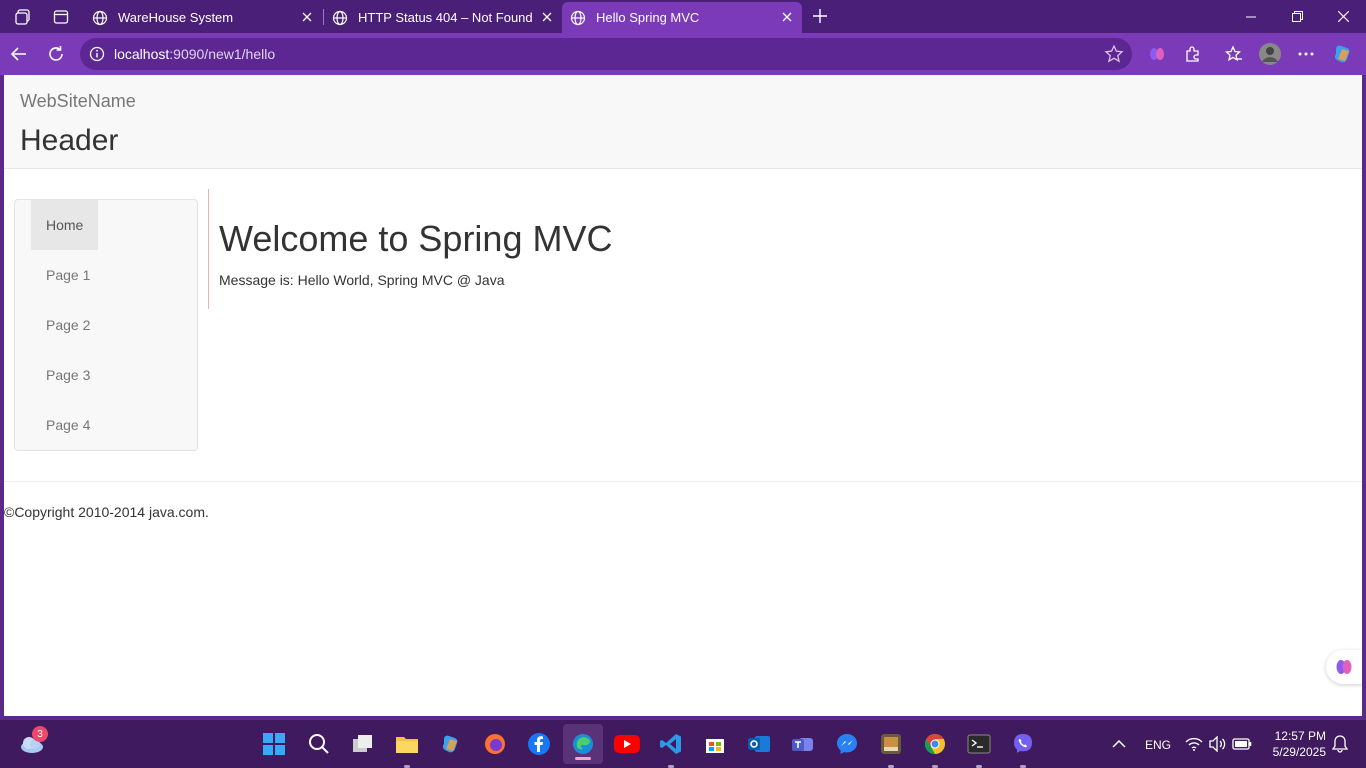  What do you see at coordinates (583, 744) in the screenshot?
I see `edge-icon` at bounding box center [583, 744].